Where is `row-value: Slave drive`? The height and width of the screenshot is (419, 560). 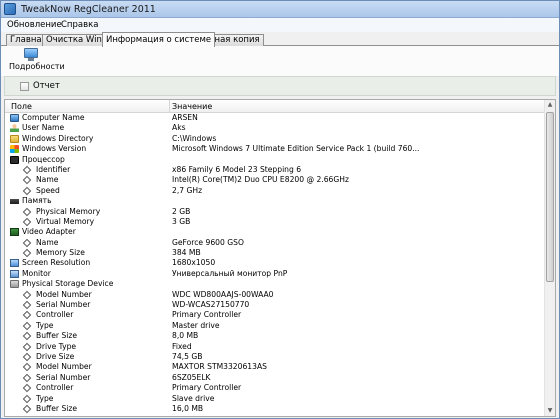
row-value: Slave drive is located at coordinates (193, 398).